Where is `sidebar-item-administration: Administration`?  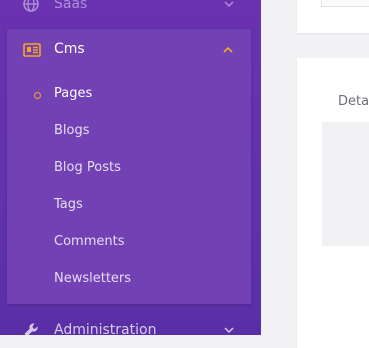
sidebar-item-administration: Administration is located at coordinates (130, 323).